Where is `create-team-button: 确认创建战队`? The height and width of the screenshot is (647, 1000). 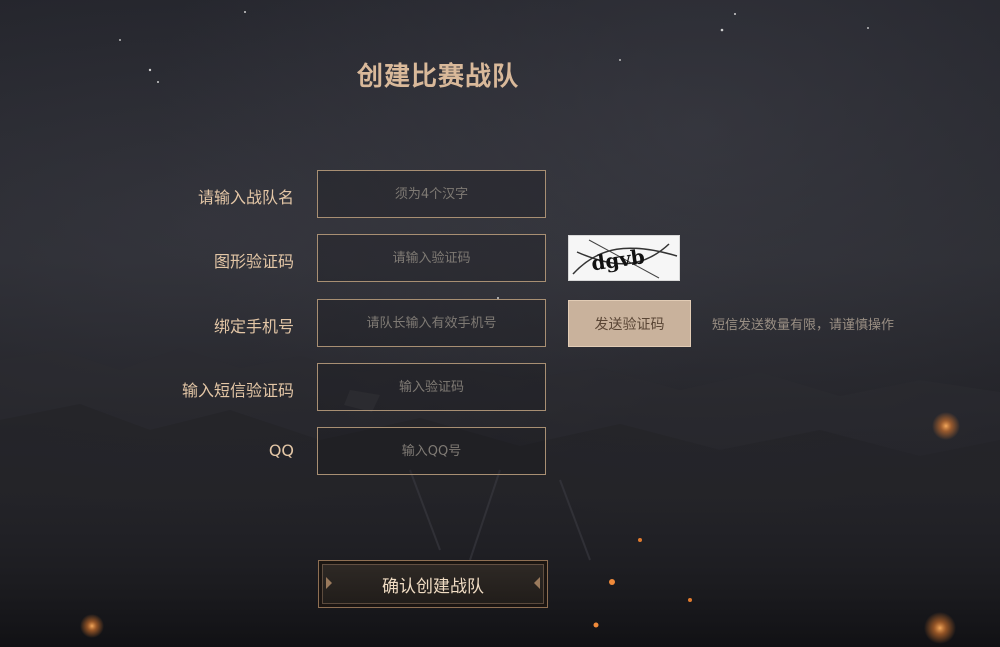
create-team-button: 确认创建战队 is located at coordinates (433, 584).